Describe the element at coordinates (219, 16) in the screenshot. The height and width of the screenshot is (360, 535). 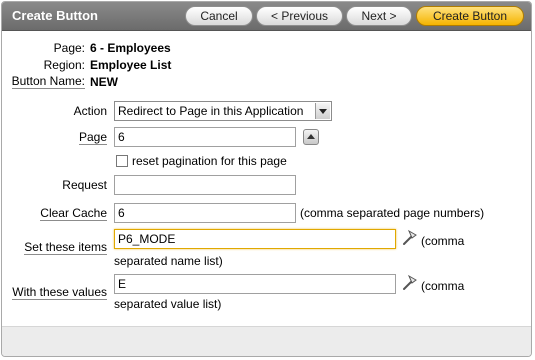
I see `cancel-button: Cancel` at that location.